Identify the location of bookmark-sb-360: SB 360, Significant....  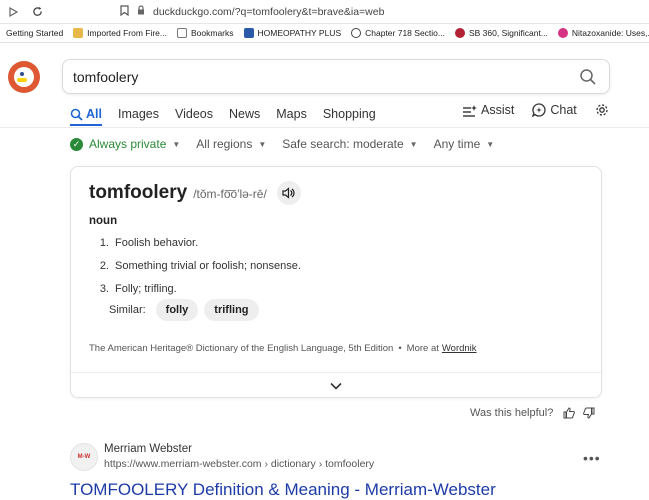
(501, 33).